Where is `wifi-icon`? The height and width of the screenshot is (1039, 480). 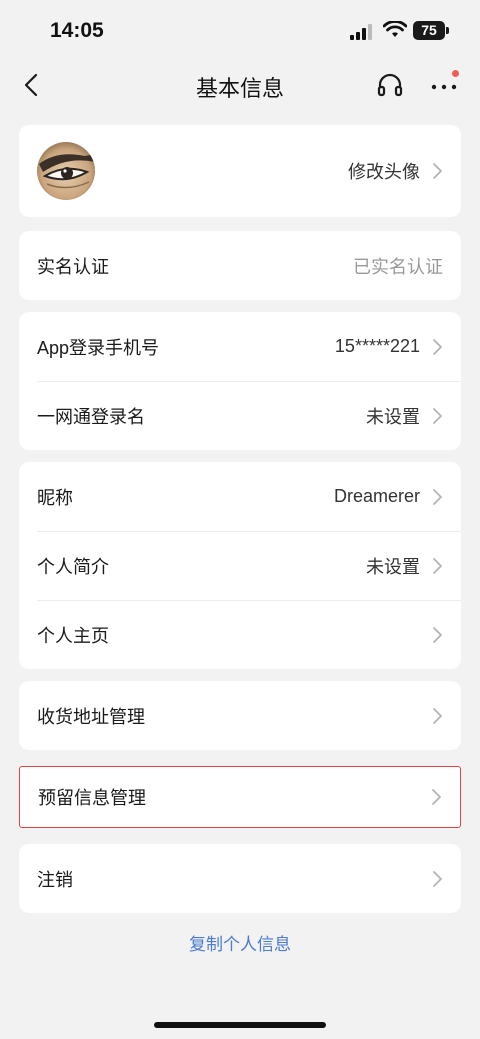 wifi-icon is located at coordinates (395, 29).